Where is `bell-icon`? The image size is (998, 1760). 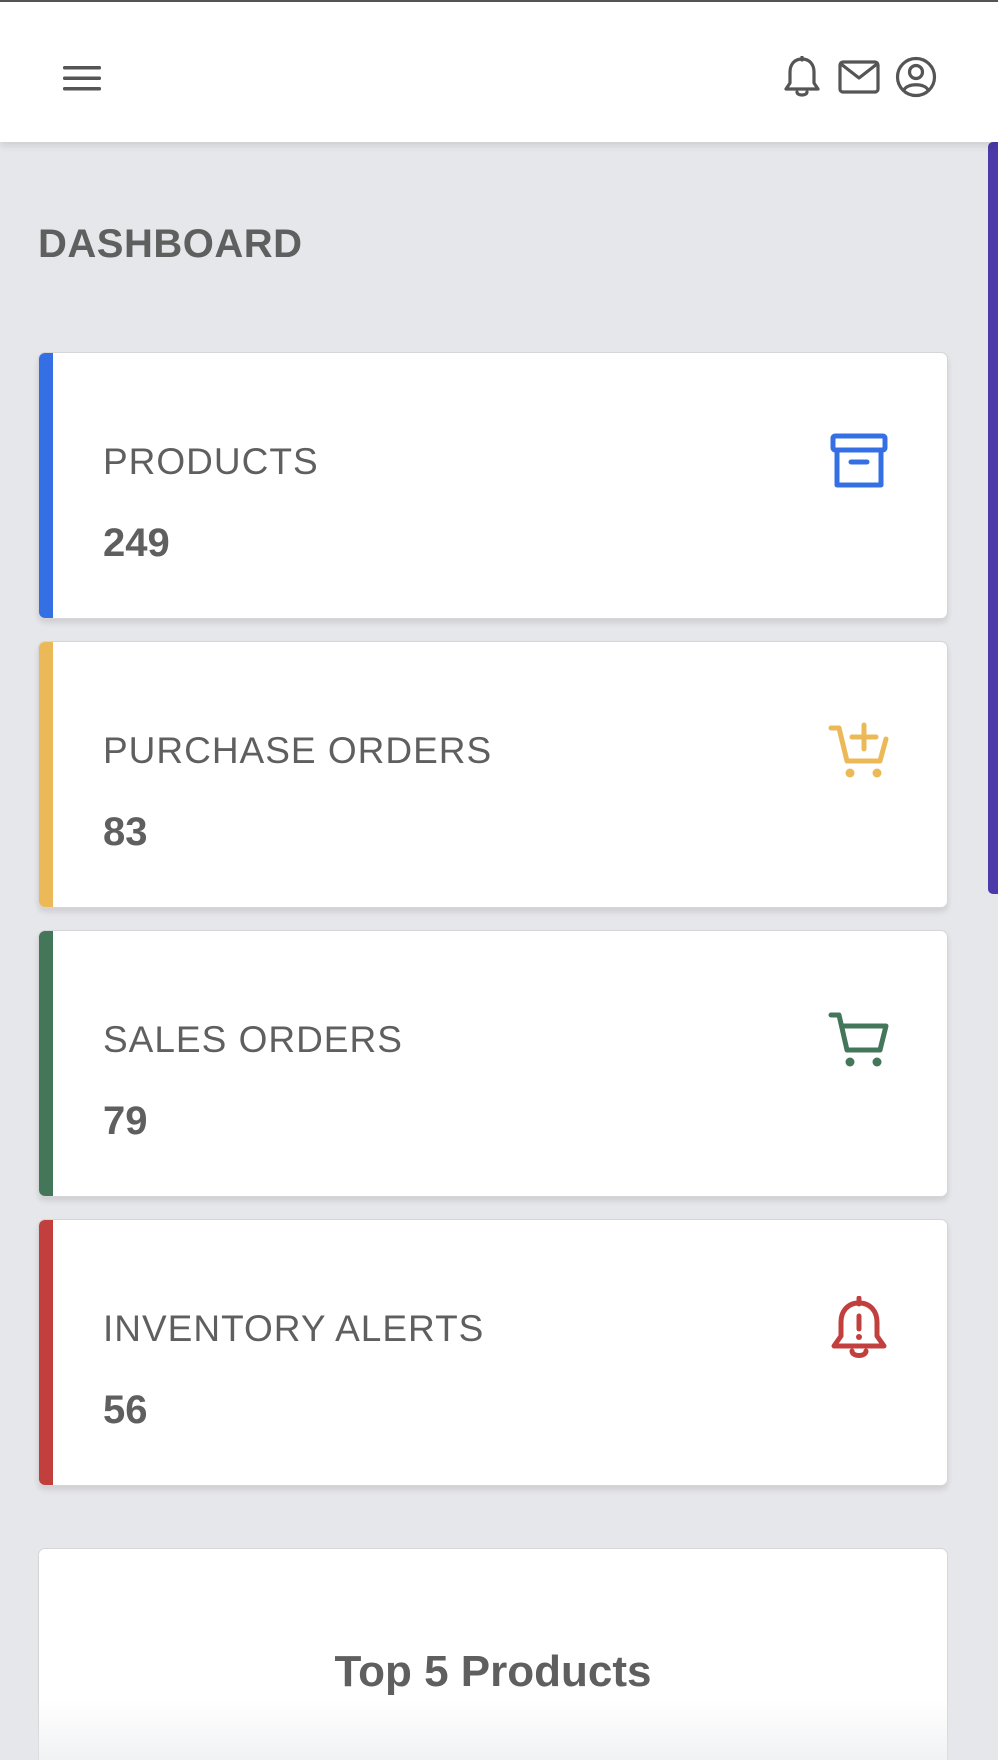 bell-icon is located at coordinates (802, 76).